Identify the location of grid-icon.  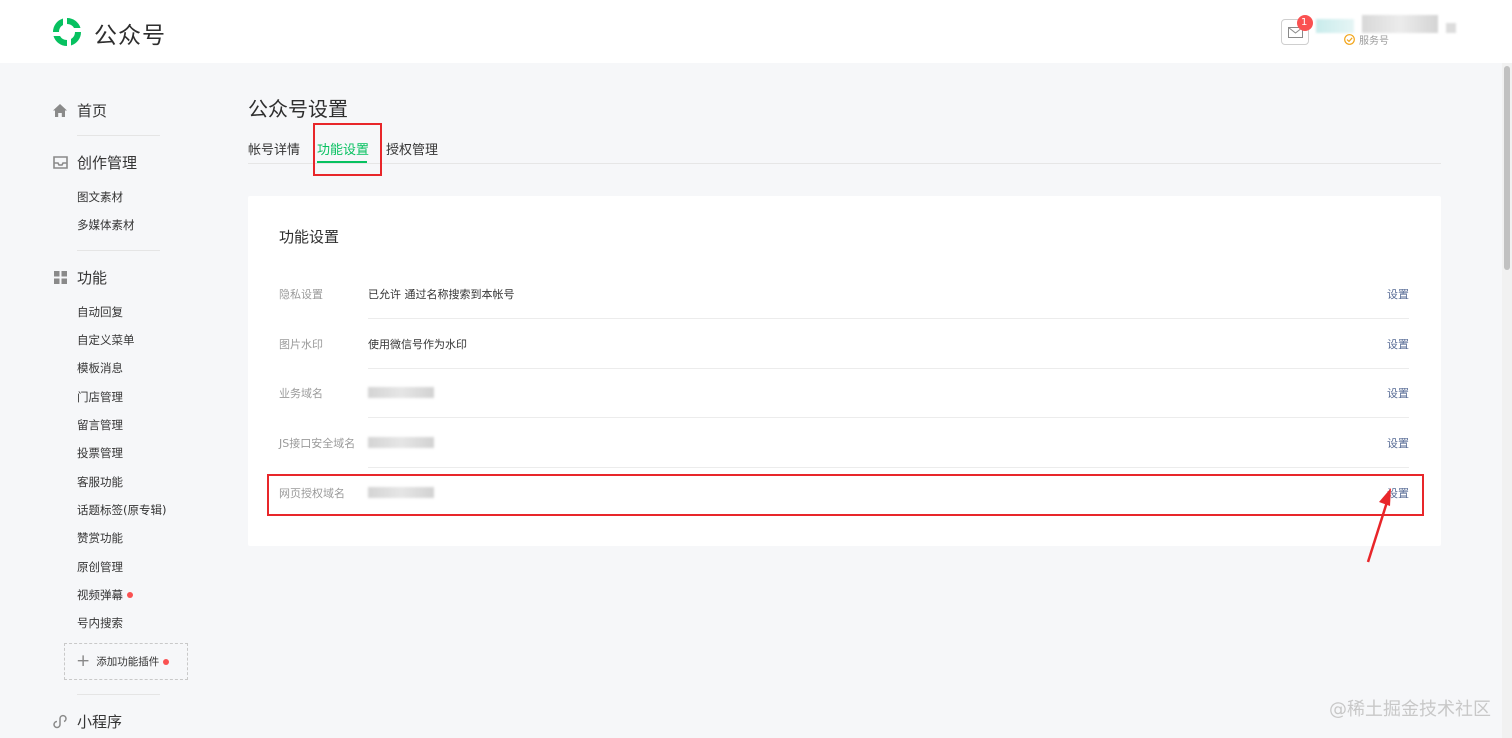
(60, 278).